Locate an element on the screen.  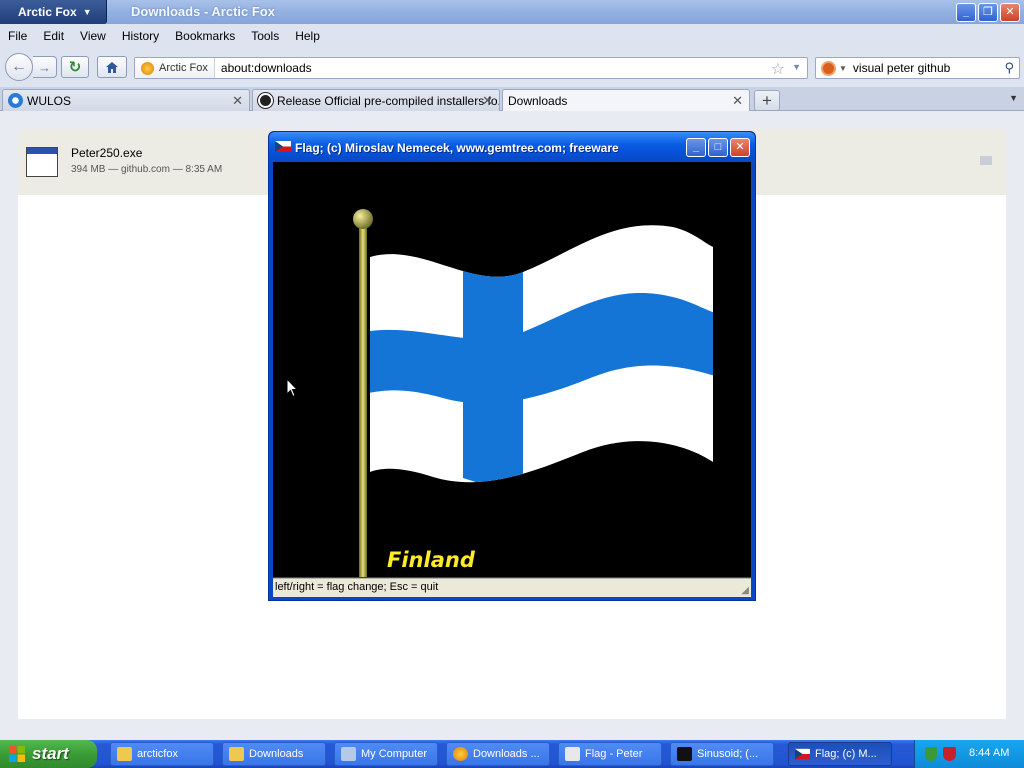
menu-view: View is located at coordinates (93, 36).